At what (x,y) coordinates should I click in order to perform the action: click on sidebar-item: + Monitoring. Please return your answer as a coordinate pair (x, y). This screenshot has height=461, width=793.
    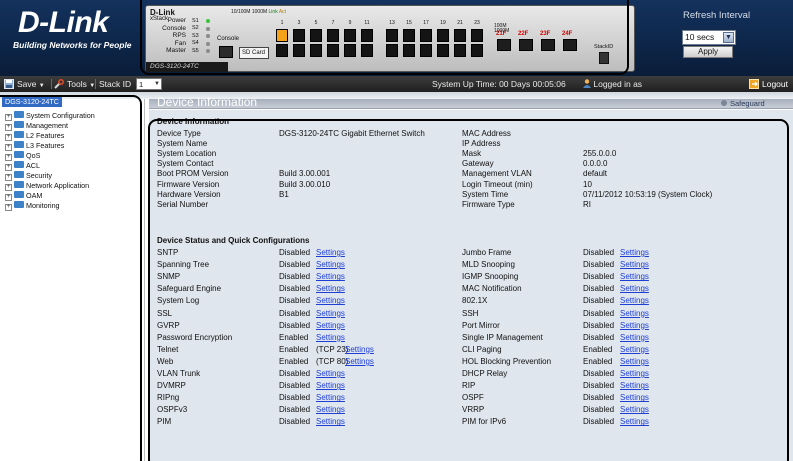
    Looking at the image, I should click on (32, 206).